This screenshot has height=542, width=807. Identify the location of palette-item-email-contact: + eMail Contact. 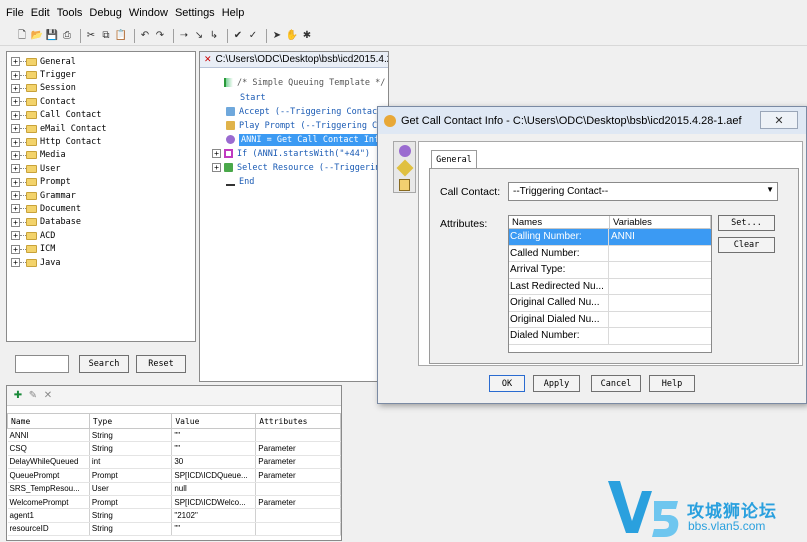
(101, 128).